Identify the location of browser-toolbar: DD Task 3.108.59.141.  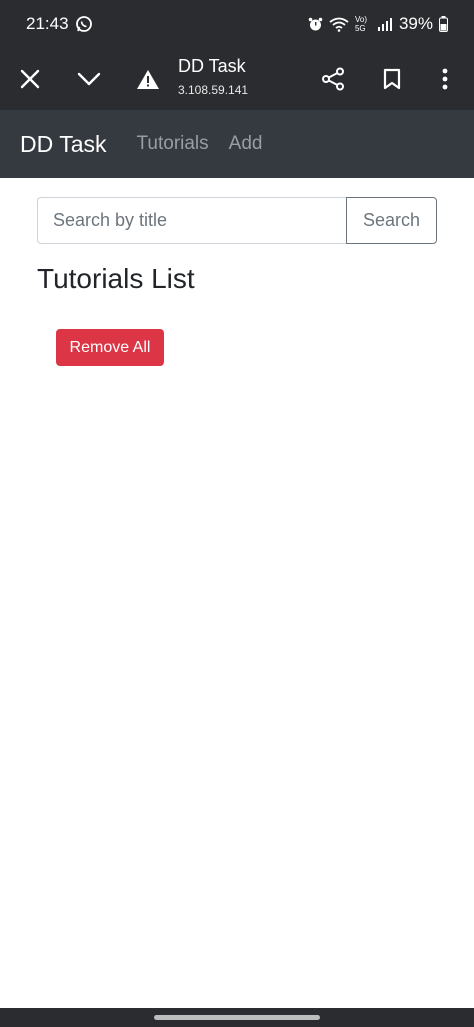
(237, 79).